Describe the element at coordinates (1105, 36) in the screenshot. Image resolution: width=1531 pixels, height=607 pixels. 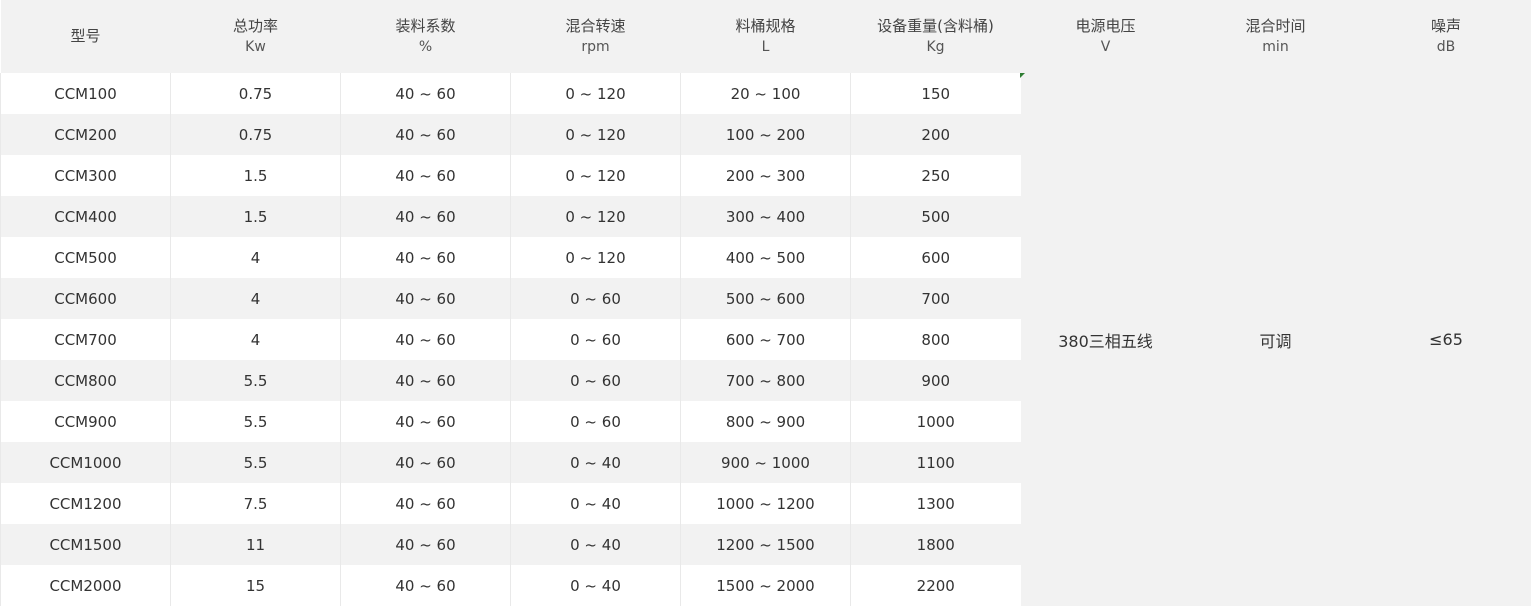
I see `column-header-voltage: 电源电压 V` at that location.